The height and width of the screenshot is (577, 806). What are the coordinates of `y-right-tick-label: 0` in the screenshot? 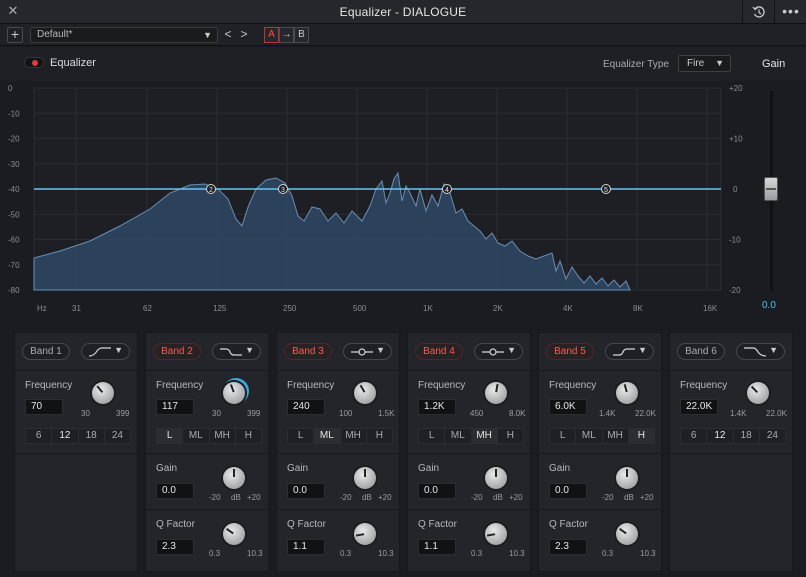 It's located at (735, 189).